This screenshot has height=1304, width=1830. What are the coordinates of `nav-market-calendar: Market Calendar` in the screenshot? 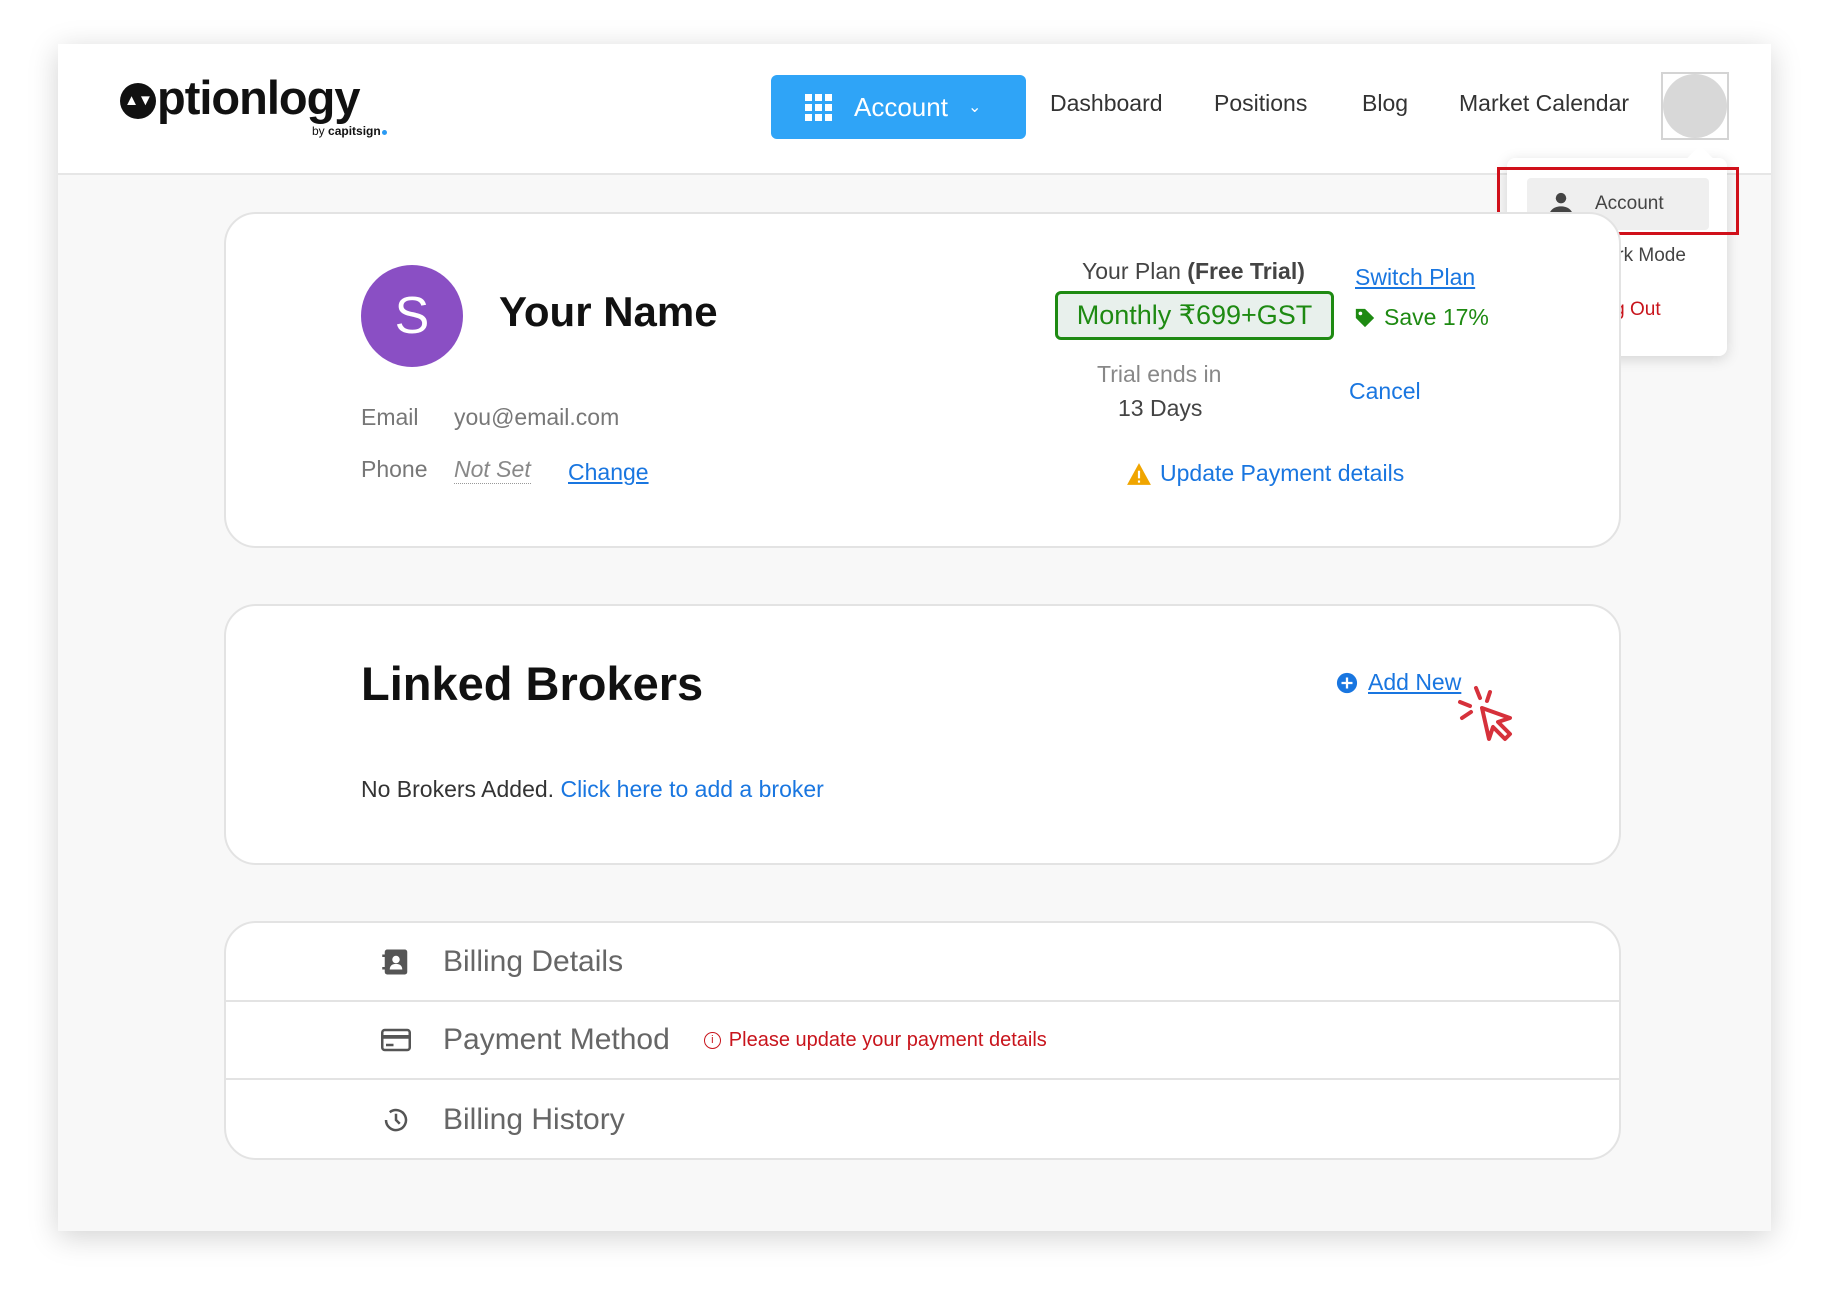 It's located at (1544, 103).